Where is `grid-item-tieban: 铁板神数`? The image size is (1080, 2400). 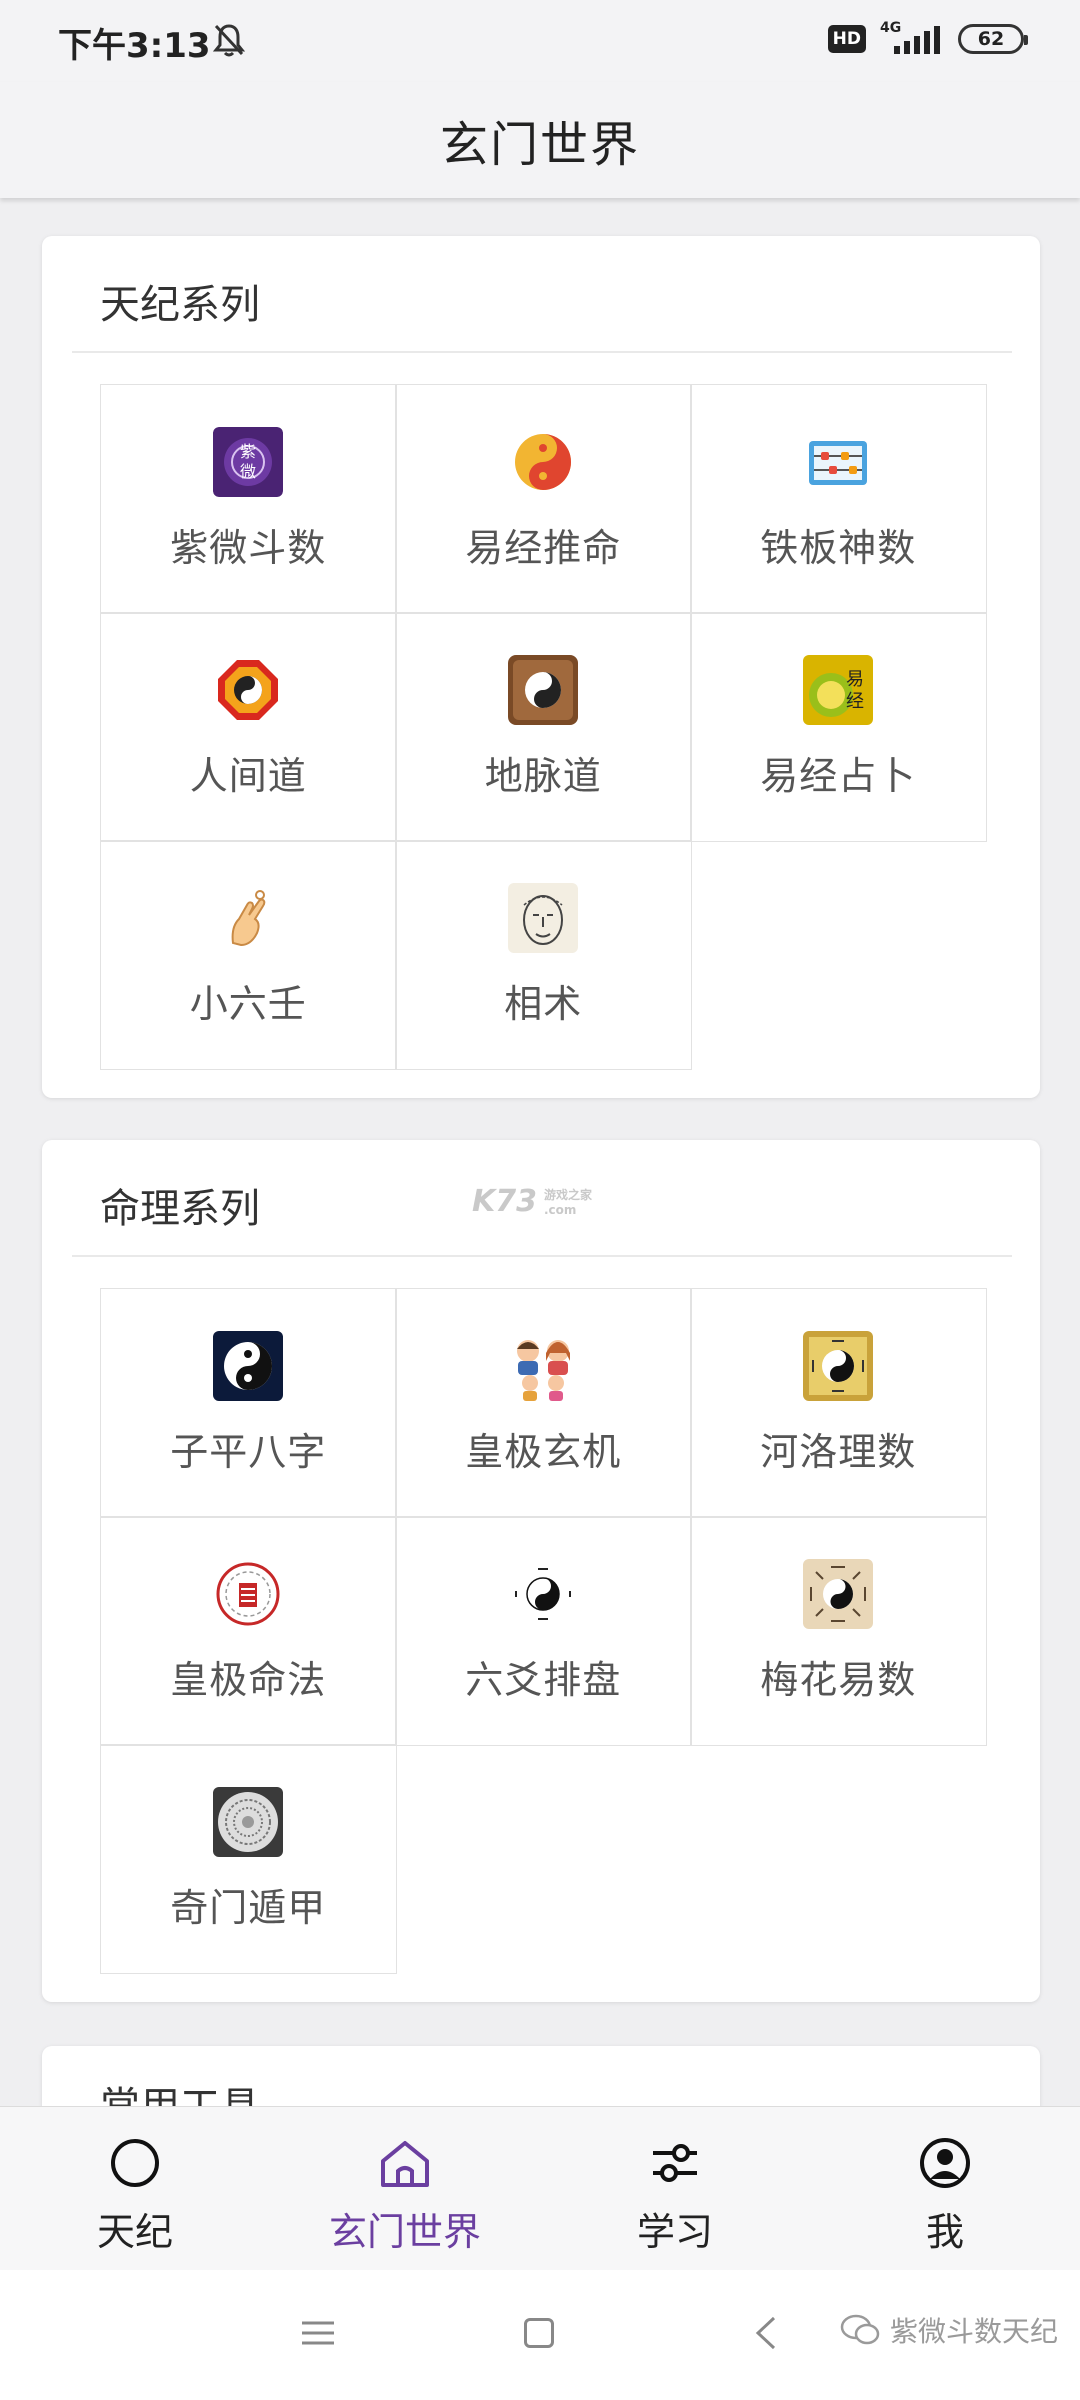 grid-item-tieban: 铁板神数 is located at coordinates (838, 499).